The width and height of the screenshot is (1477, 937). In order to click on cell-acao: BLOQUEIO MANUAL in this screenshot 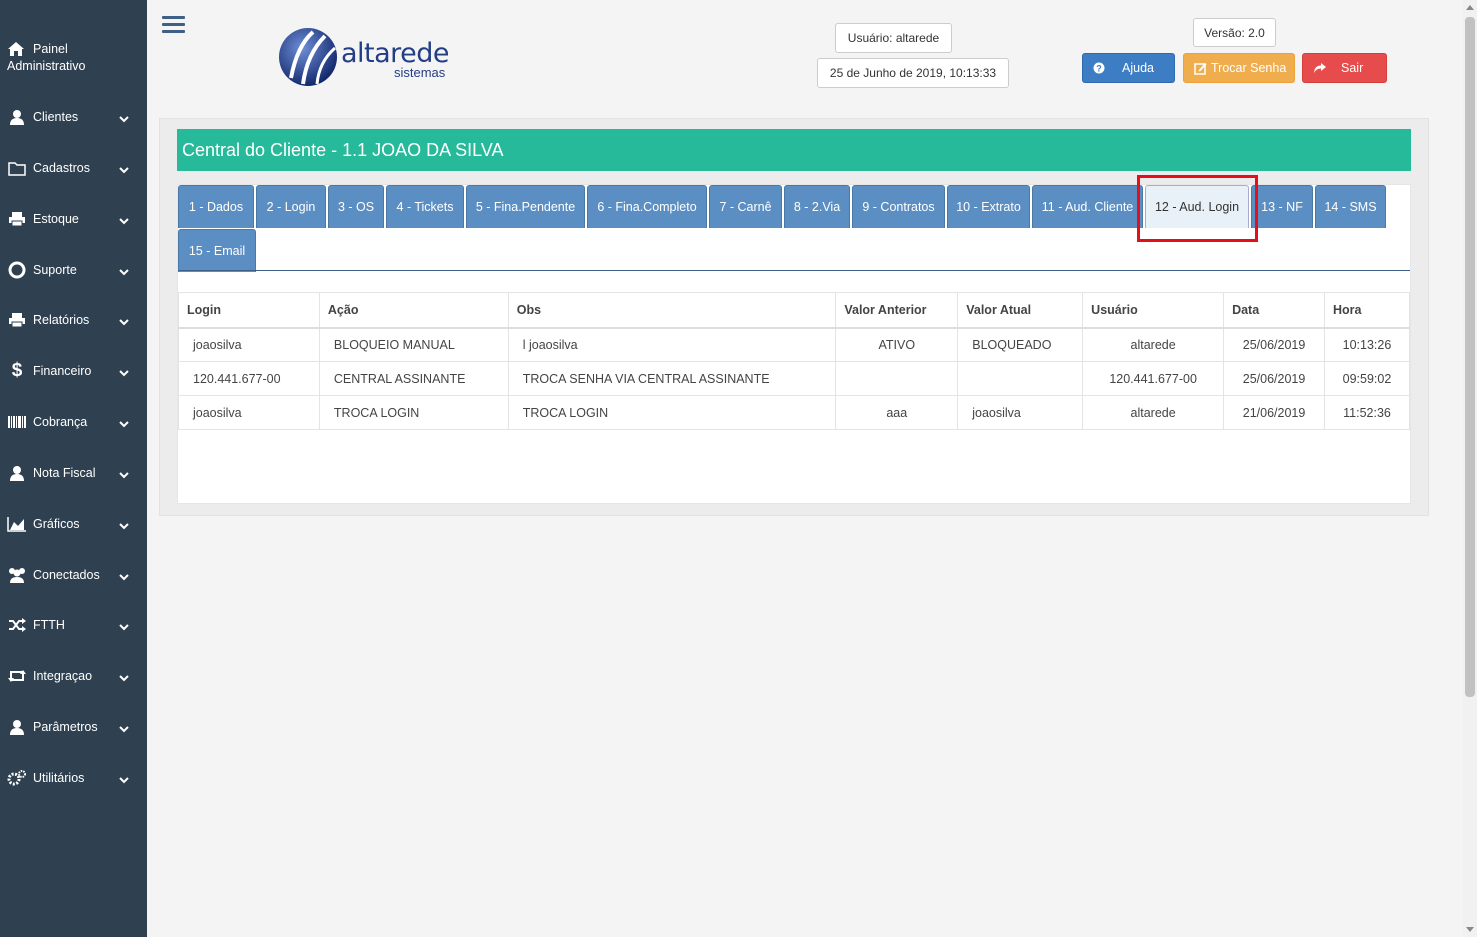, I will do `click(413, 344)`.